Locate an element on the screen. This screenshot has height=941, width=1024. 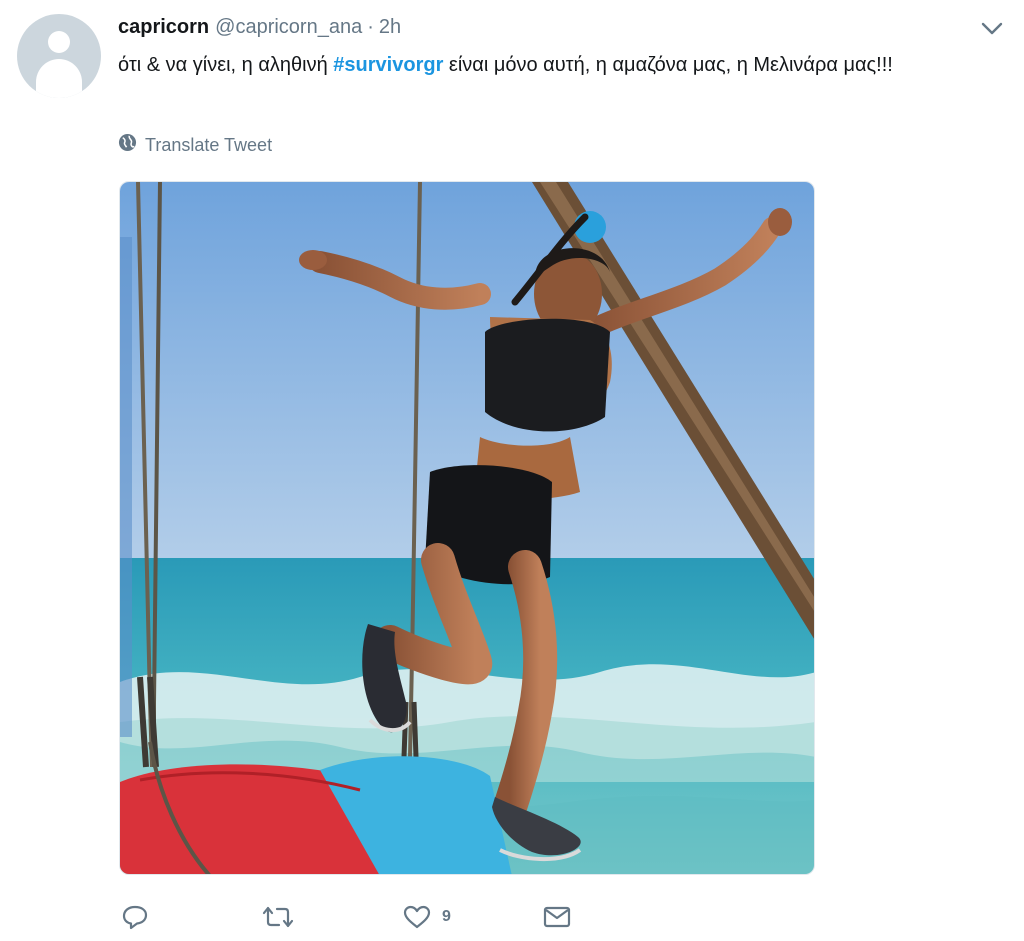
like-icon is located at coordinates (417, 917).